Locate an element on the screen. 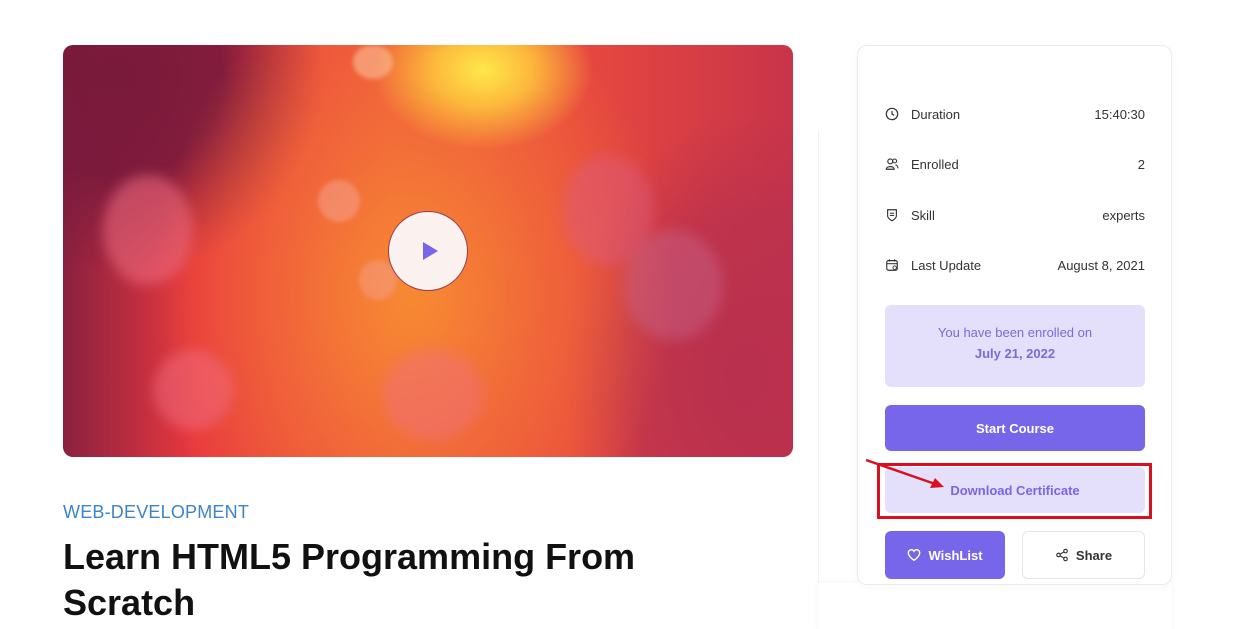 This screenshot has width=1246, height=629. clock-icon is located at coordinates (892, 114).